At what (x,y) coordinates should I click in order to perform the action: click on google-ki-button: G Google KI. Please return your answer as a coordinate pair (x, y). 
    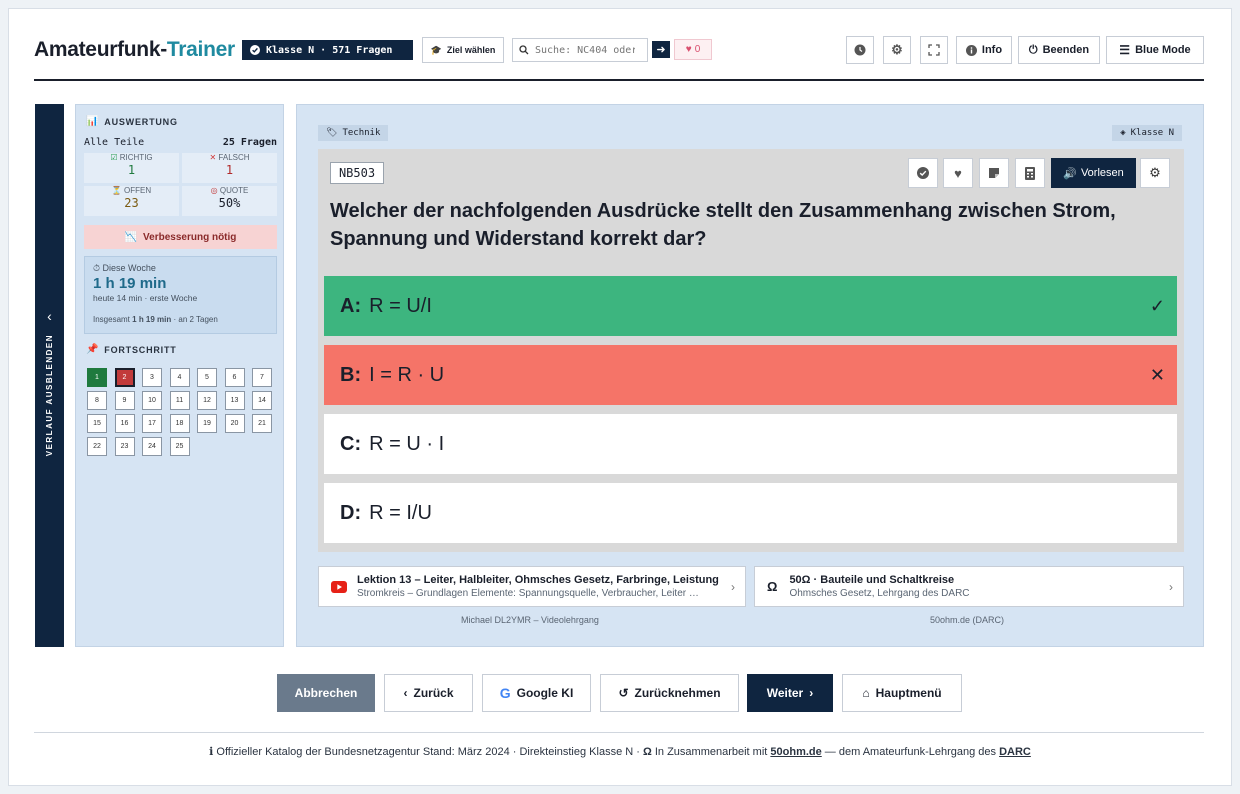
    Looking at the image, I should click on (536, 693).